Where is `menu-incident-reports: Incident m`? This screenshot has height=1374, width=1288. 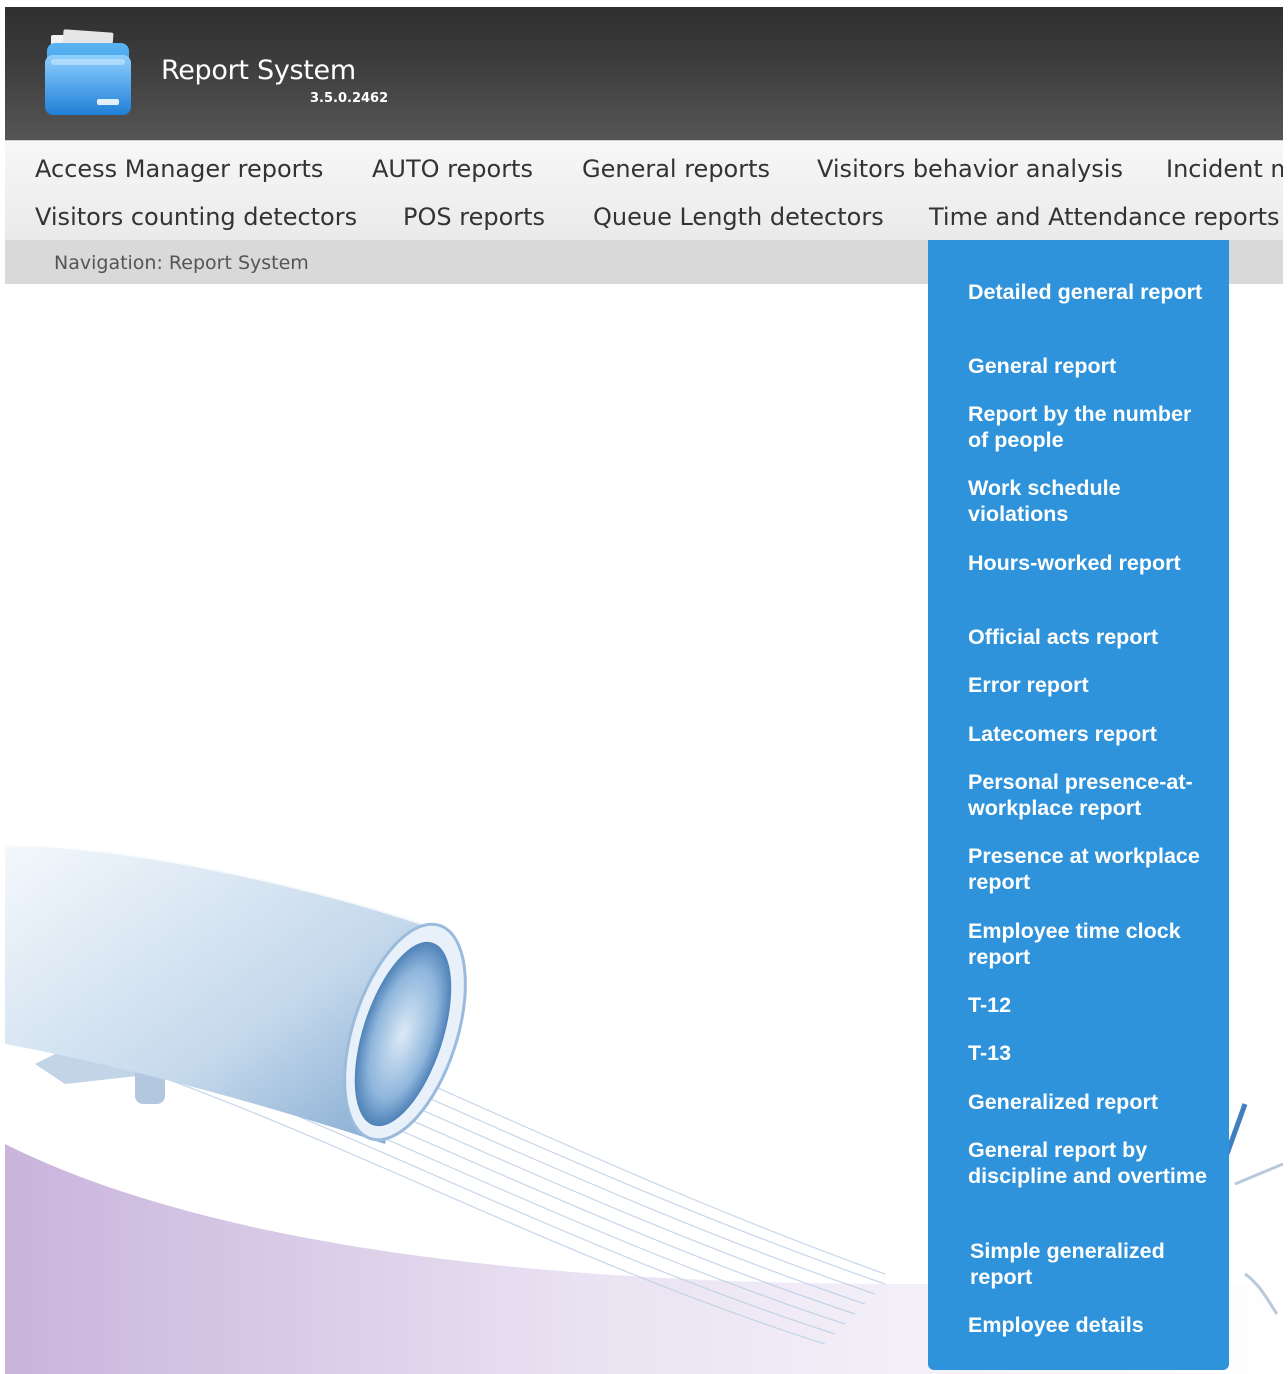 menu-incident-reports: Incident m is located at coordinates (1224, 169).